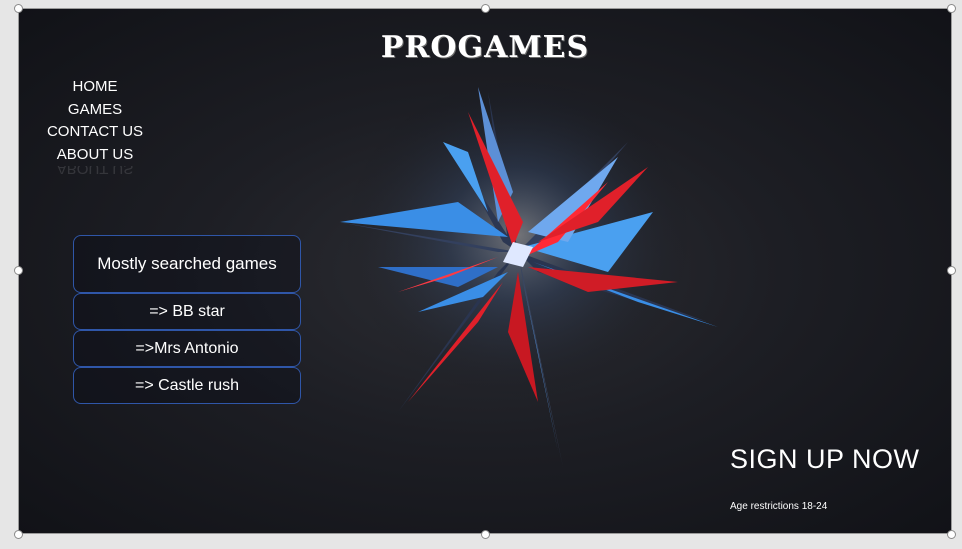 Image resolution: width=962 pixels, height=549 pixels. What do you see at coordinates (18, 270) in the screenshot?
I see `resize-handle-left` at bounding box center [18, 270].